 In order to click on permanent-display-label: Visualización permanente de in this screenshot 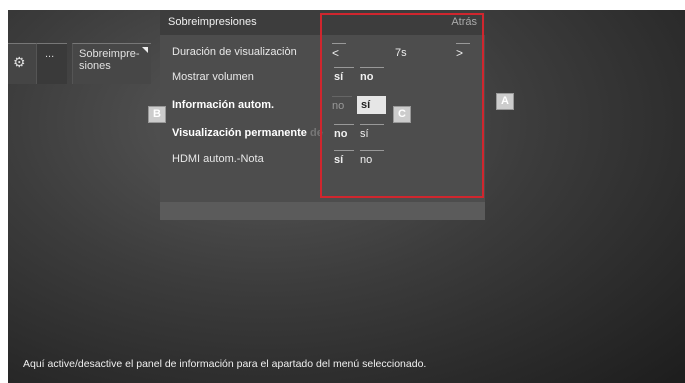, I will do `click(247, 133)`.